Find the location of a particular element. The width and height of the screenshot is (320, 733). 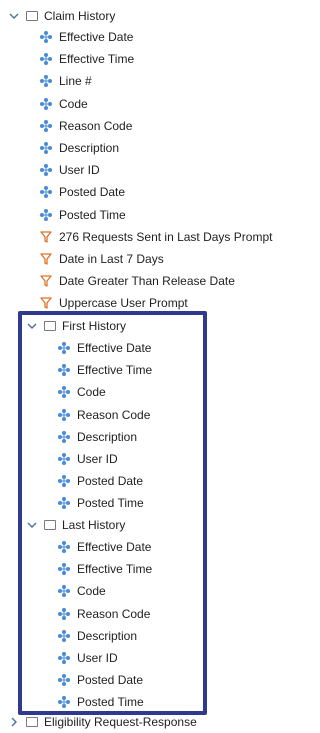

tree-node-last-history: Last History is located at coordinates (75, 525).